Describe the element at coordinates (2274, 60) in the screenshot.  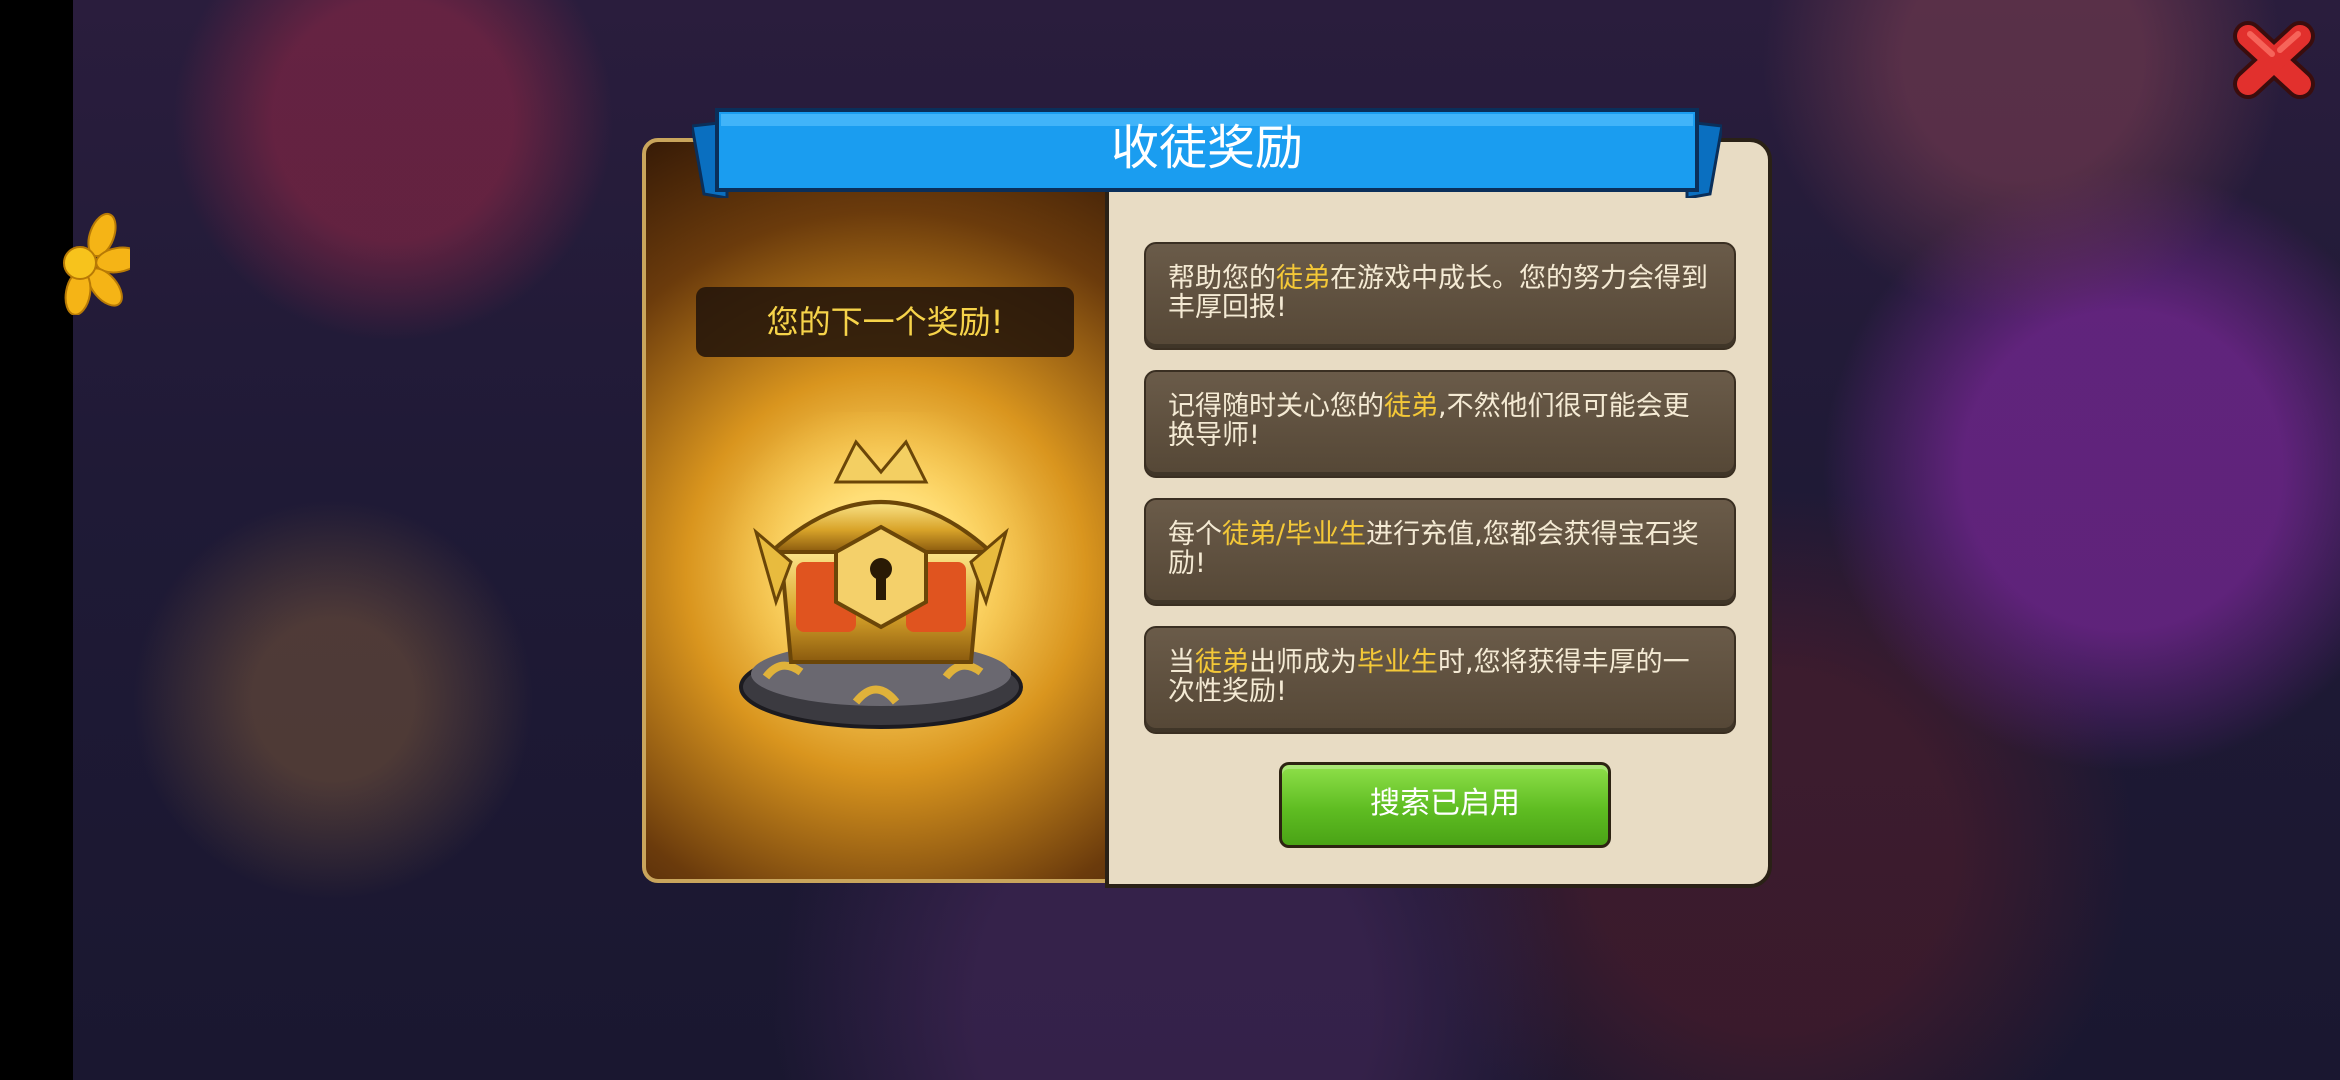
I see `close-icon` at that location.